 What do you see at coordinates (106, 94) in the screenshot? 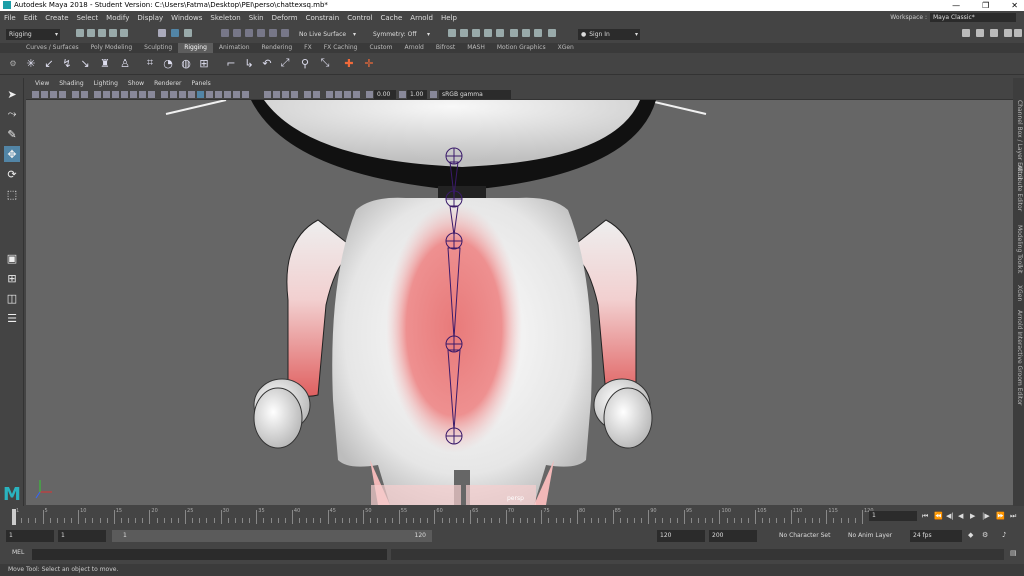
I see `film-gate-icon` at bounding box center [106, 94].